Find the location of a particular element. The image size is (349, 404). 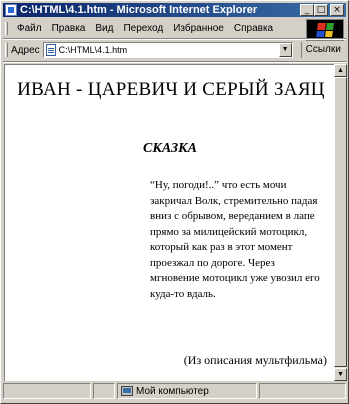

address-dropdown-button: ▼ is located at coordinates (285, 50).